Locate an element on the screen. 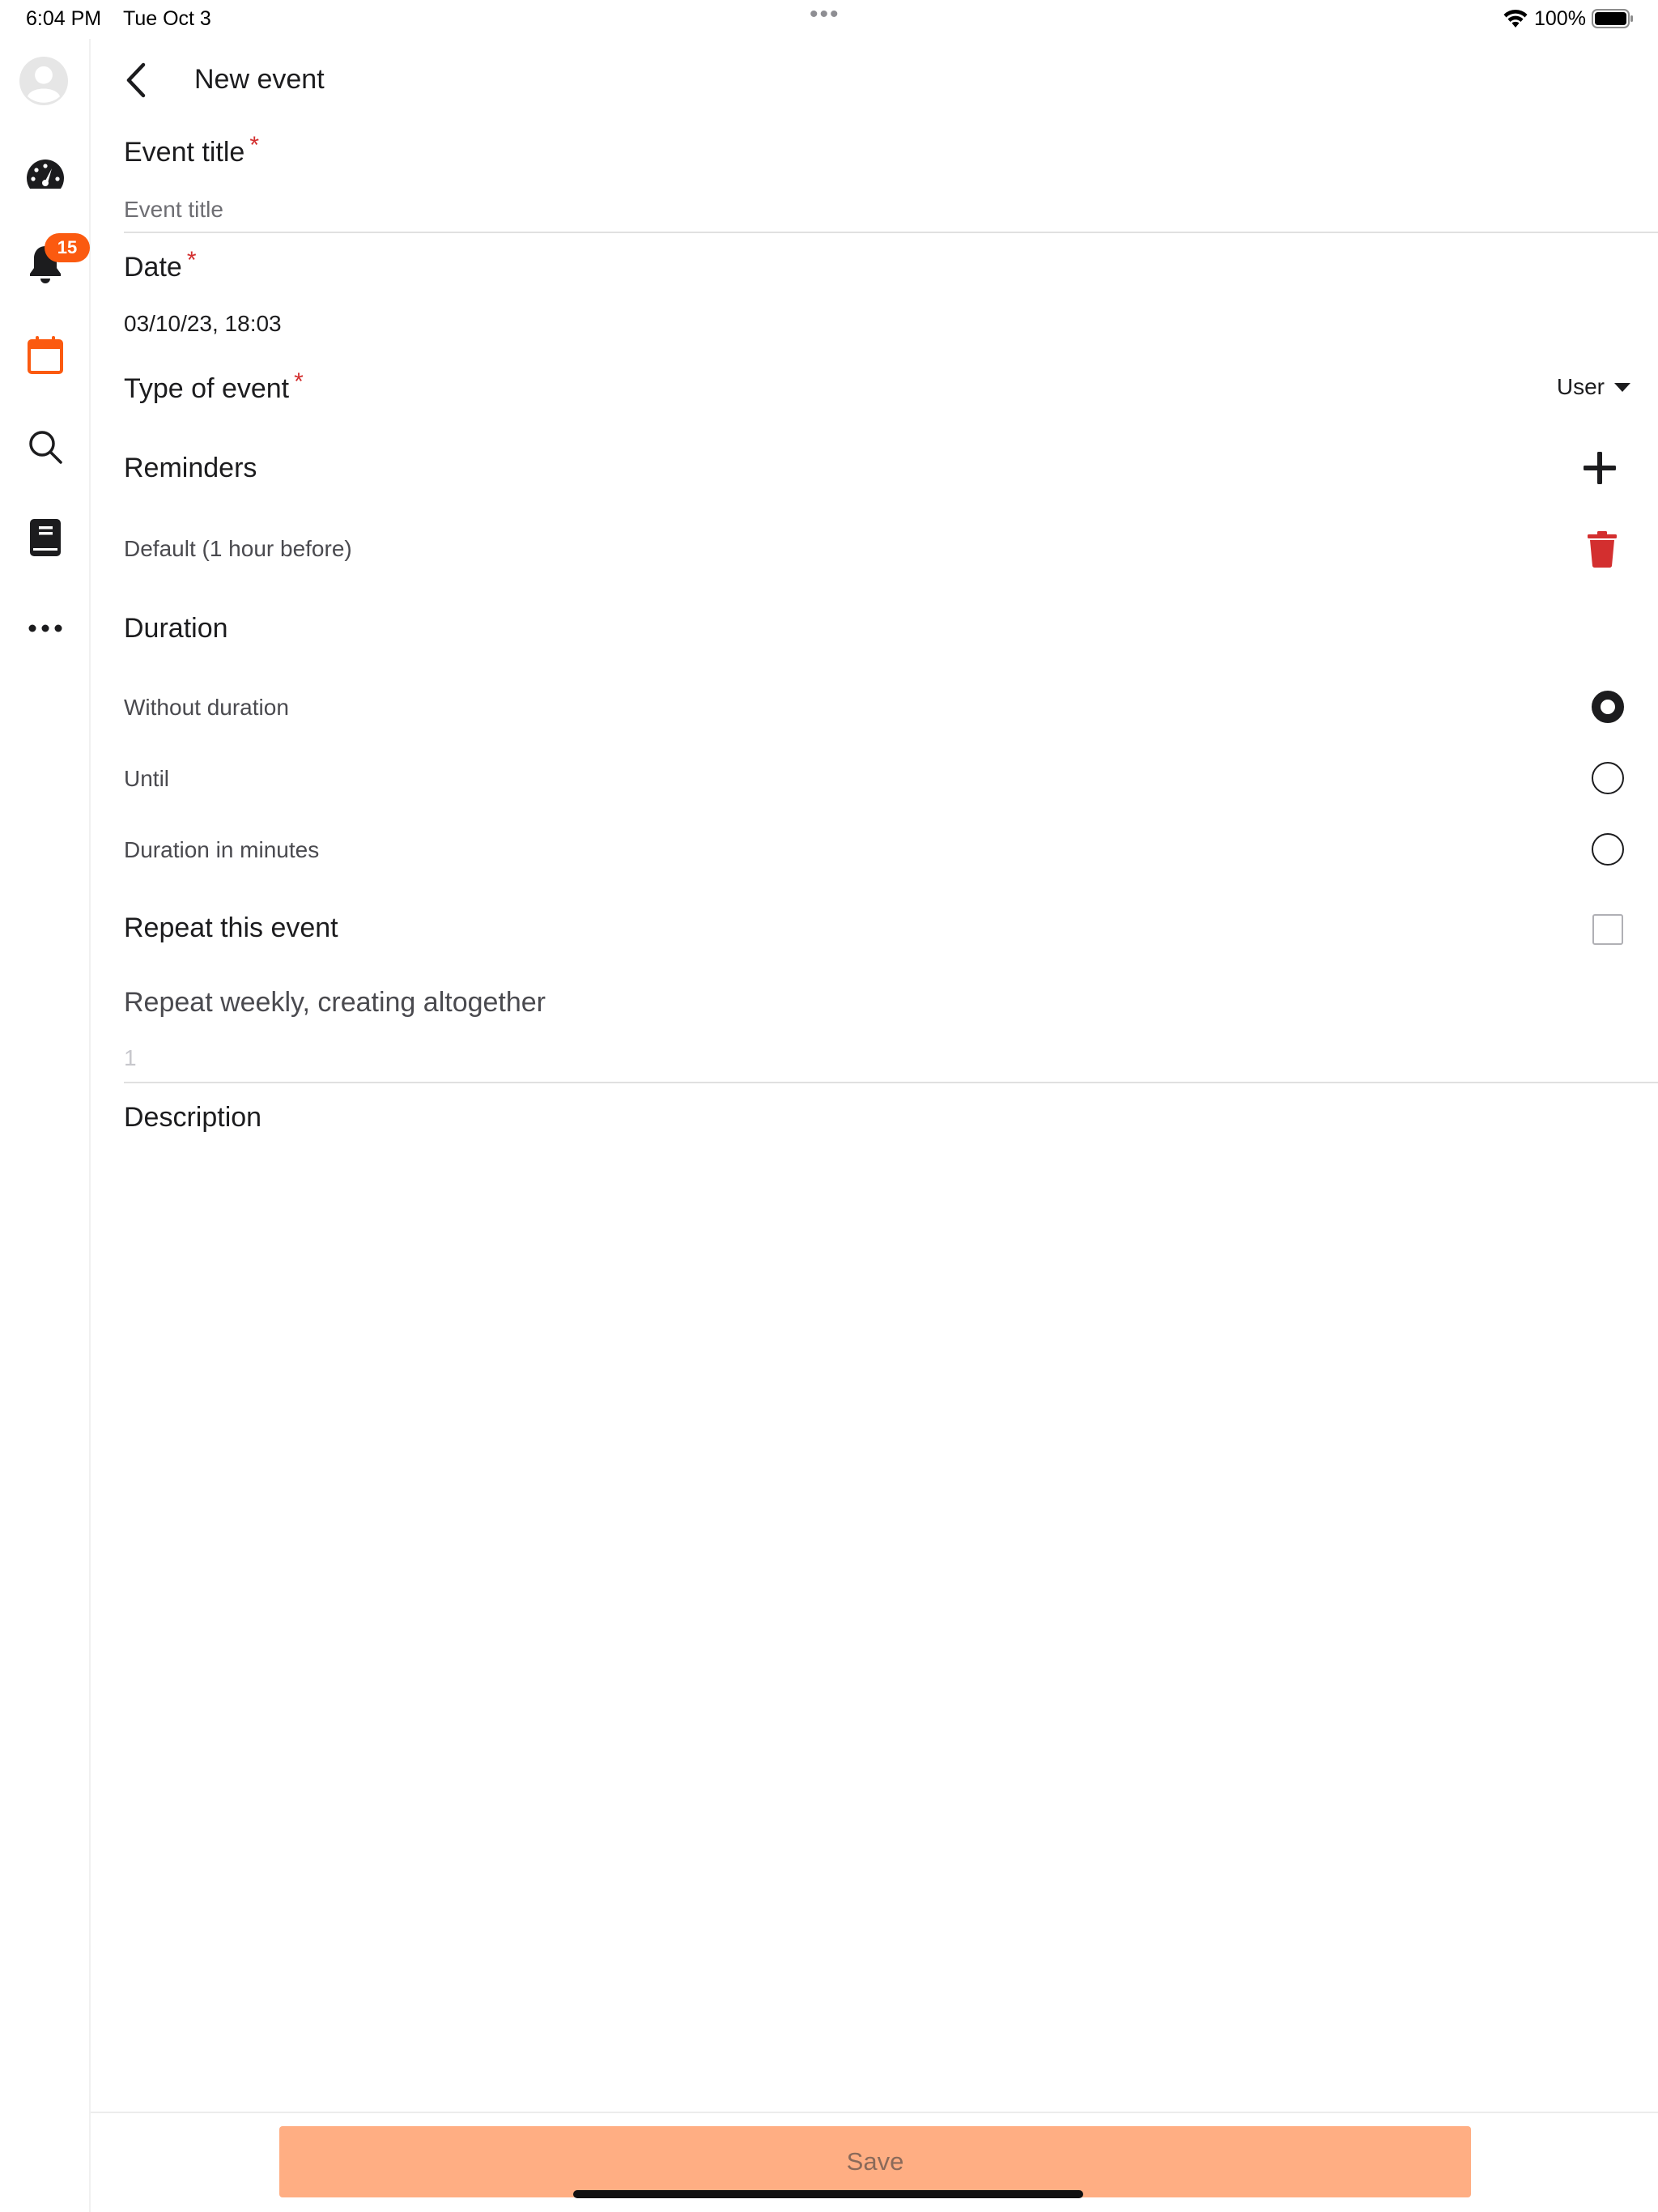 This screenshot has height=2212, width=1658. repeat-event-label: Repeat this event is located at coordinates (231, 927).